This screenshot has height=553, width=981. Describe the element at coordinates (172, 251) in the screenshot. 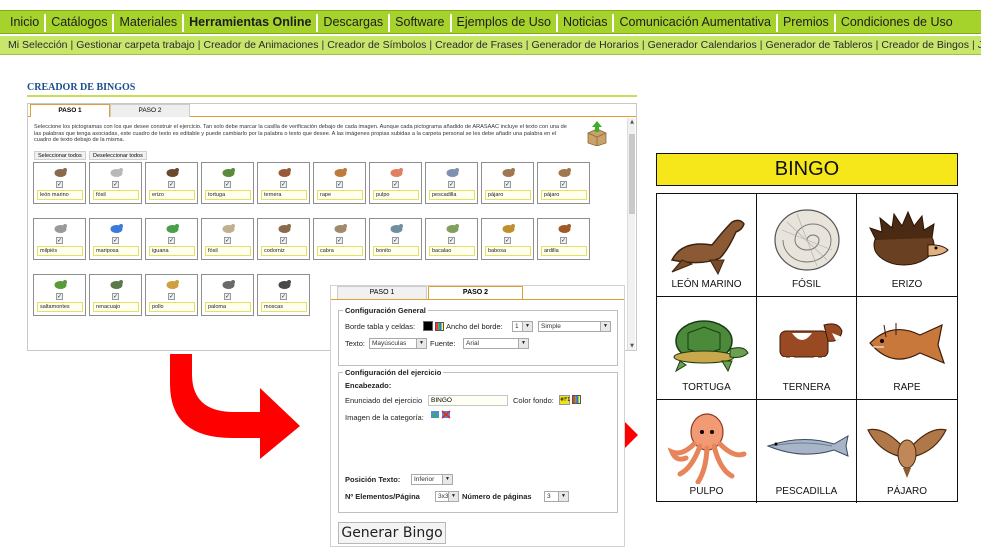

I see `pictogram-label-input: iguana` at that location.